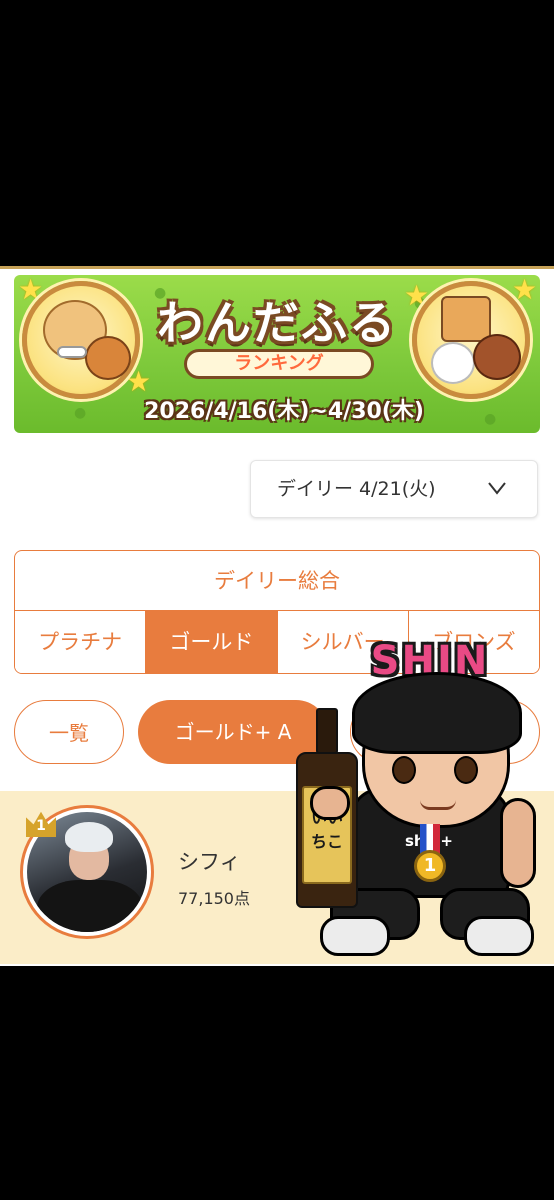  Describe the element at coordinates (279, 364) in the screenshot. I see `banner-subtitle: ランキング` at that location.